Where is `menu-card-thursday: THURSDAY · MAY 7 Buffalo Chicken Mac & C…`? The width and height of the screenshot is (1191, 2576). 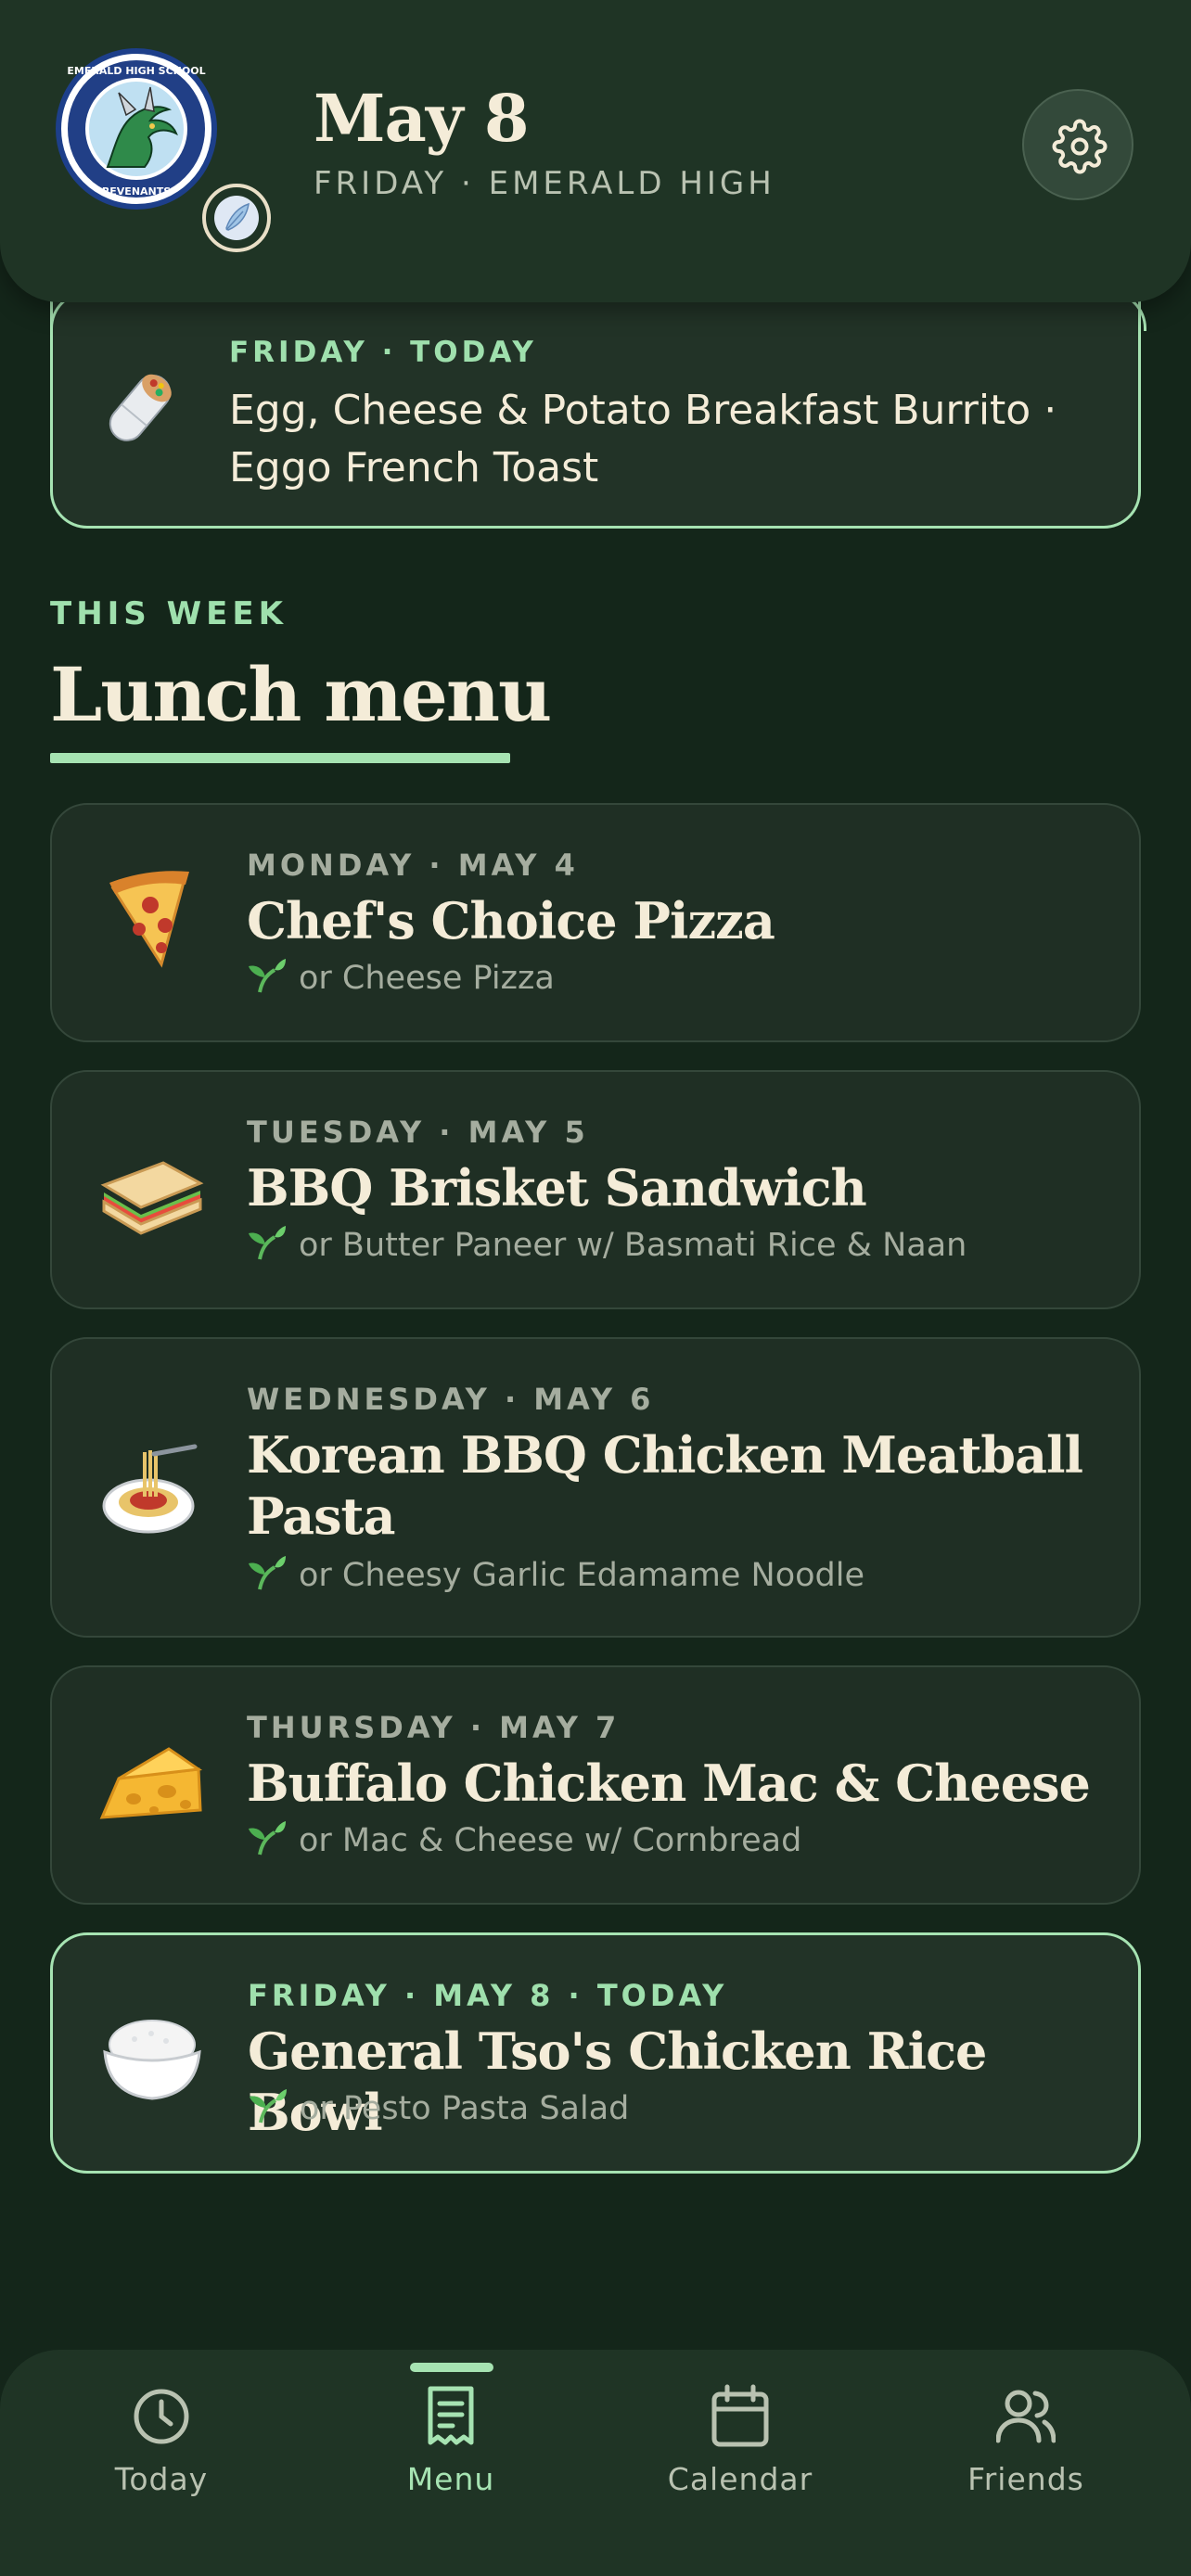
menu-card-thursday: THURSDAY · MAY 7 Buffalo Chicken Mac & C… is located at coordinates (595, 1785).